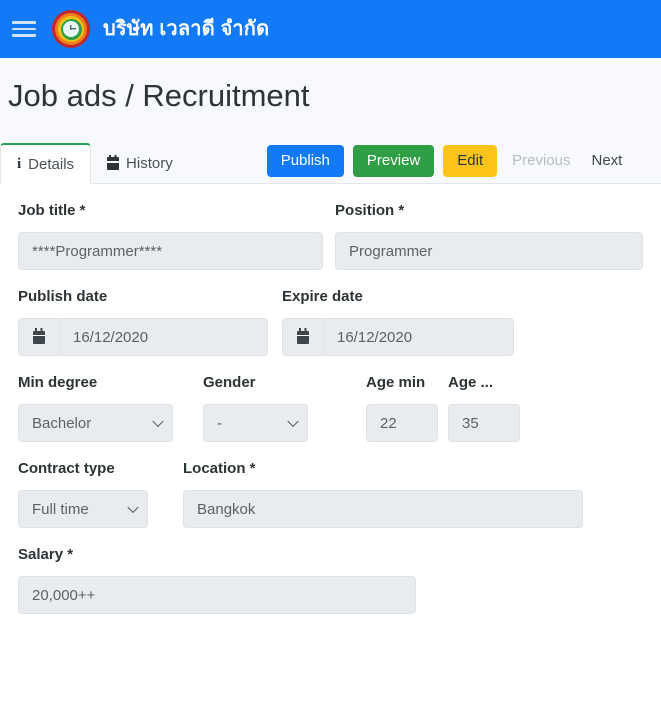 The width and height of the screenshot is (661, 719). What do you see at coordinates (330, 95) in the screenshot?
I see `page-heading-bar: Job ads / Recruitment` at bounding box center [330, 95].